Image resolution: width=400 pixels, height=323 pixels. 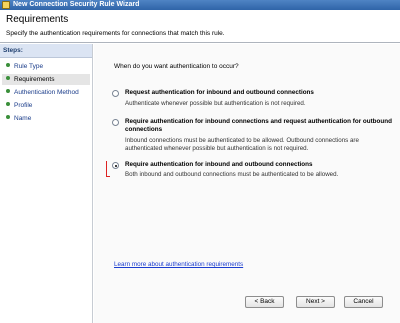 What do you see at coordinates (34, 79) in the screenshot?
I see `step-label: Requirements` at bounding box center [34, 79].